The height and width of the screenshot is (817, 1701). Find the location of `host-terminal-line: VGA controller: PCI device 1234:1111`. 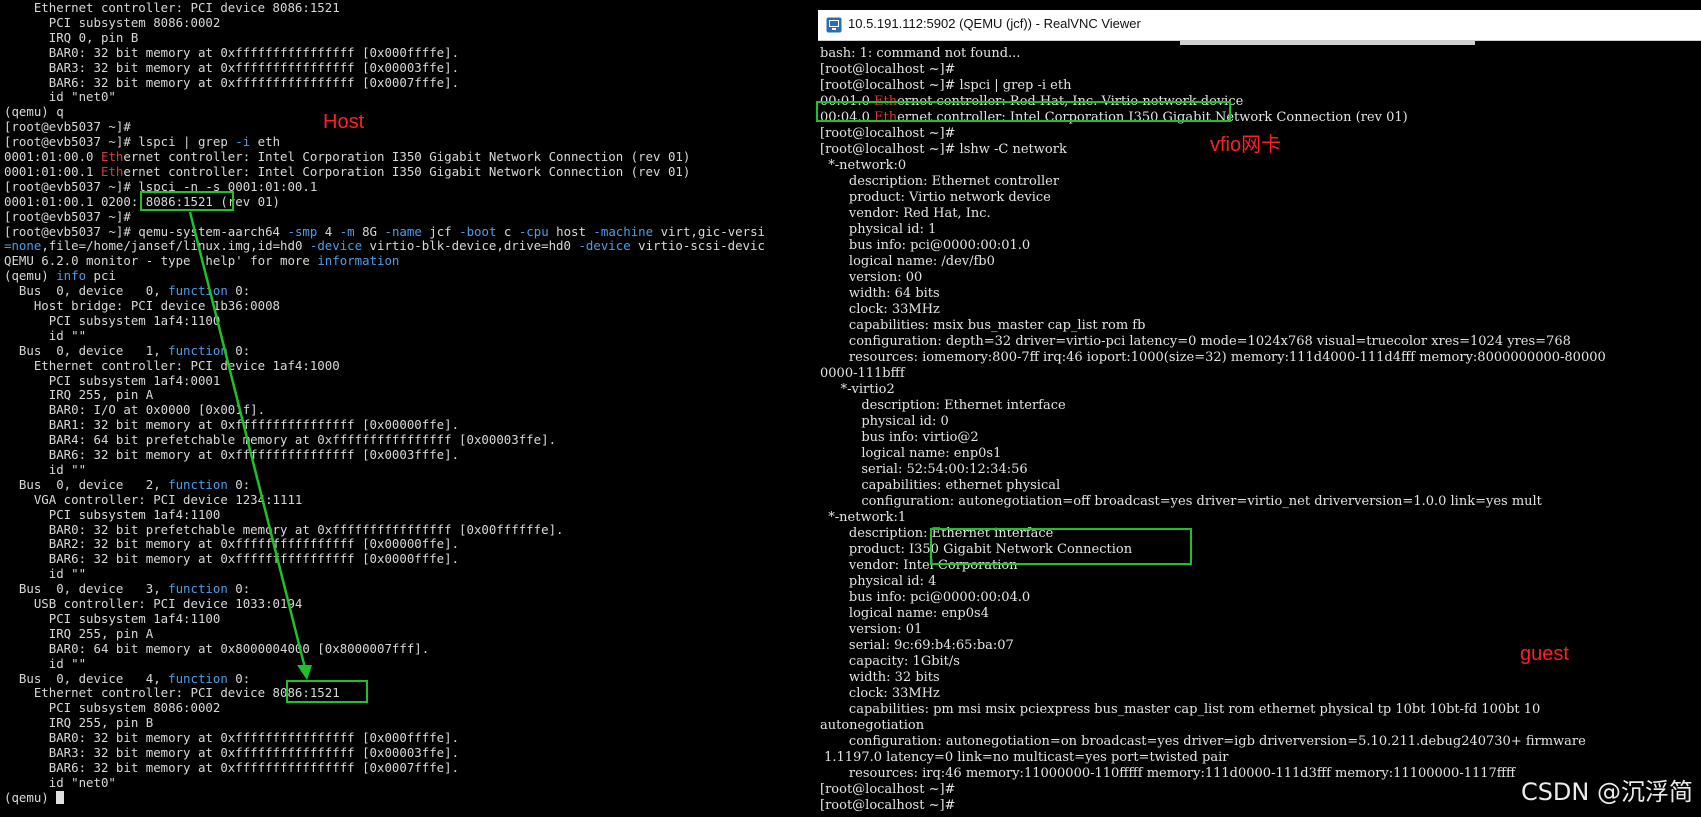

host-terminal-line: VGA controller: PCI device 1234:1111 is located at coordinates (153, 499).